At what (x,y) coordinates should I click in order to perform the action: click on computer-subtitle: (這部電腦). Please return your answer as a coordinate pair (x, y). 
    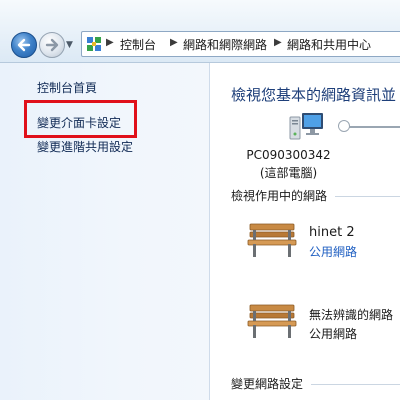
    Looking at the image, I should click on (288, 173).